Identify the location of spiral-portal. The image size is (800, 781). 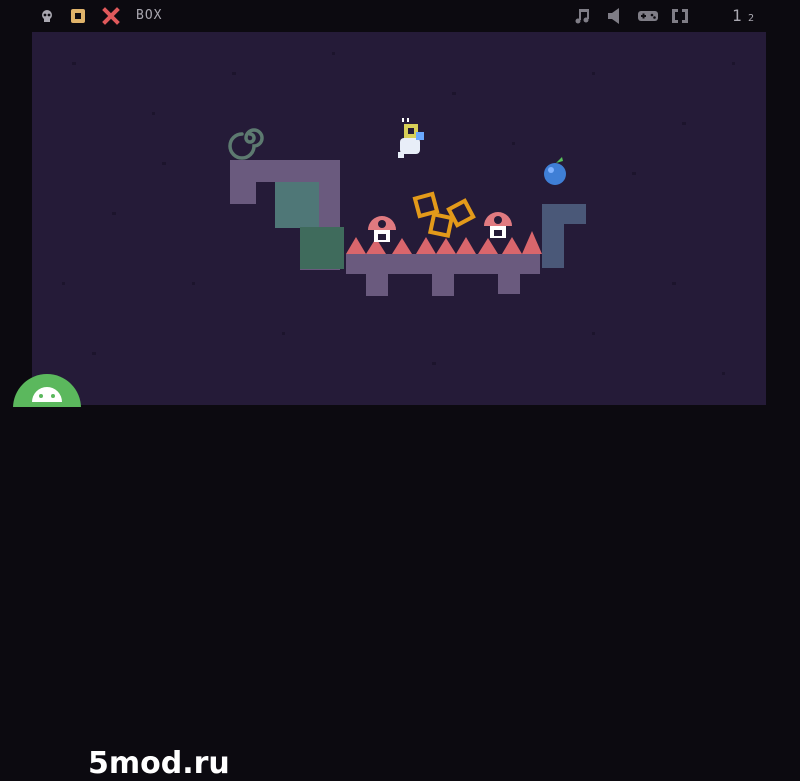
(246, 144).